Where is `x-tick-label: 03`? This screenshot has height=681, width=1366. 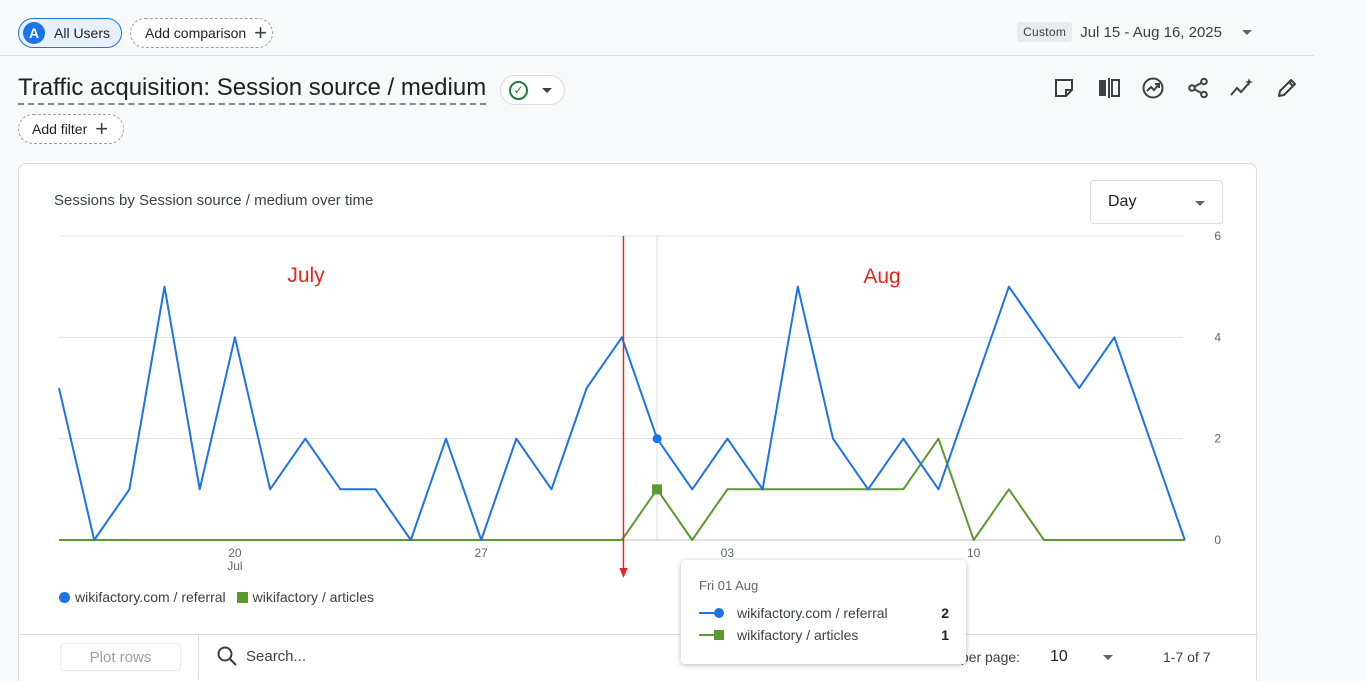
x-tick-label: 03 is located at coordinates (728, 553).